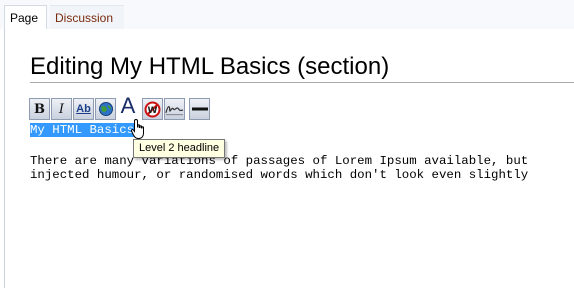 This screenshot has width=574, height=288. I want to click on internal-link-button: Ab, so click(83, 109).